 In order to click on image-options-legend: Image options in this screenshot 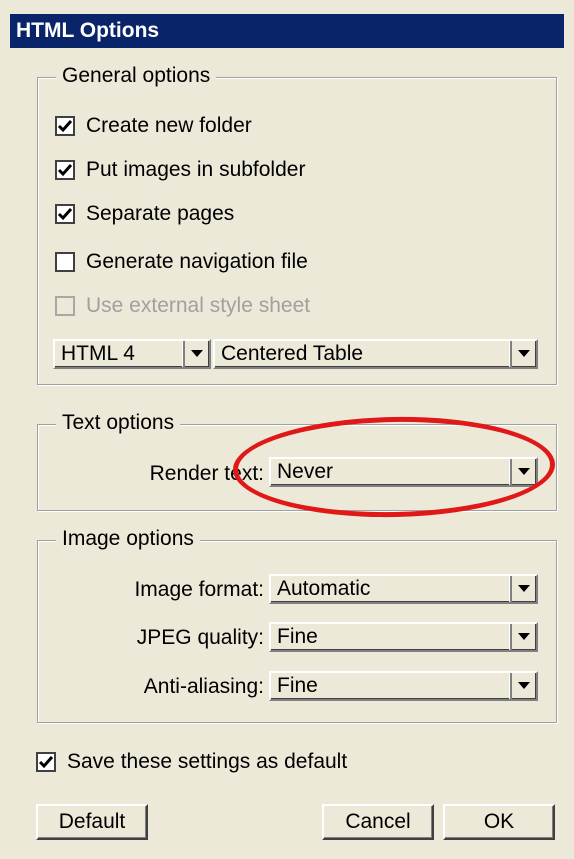, I will do `click(128, 539)`.